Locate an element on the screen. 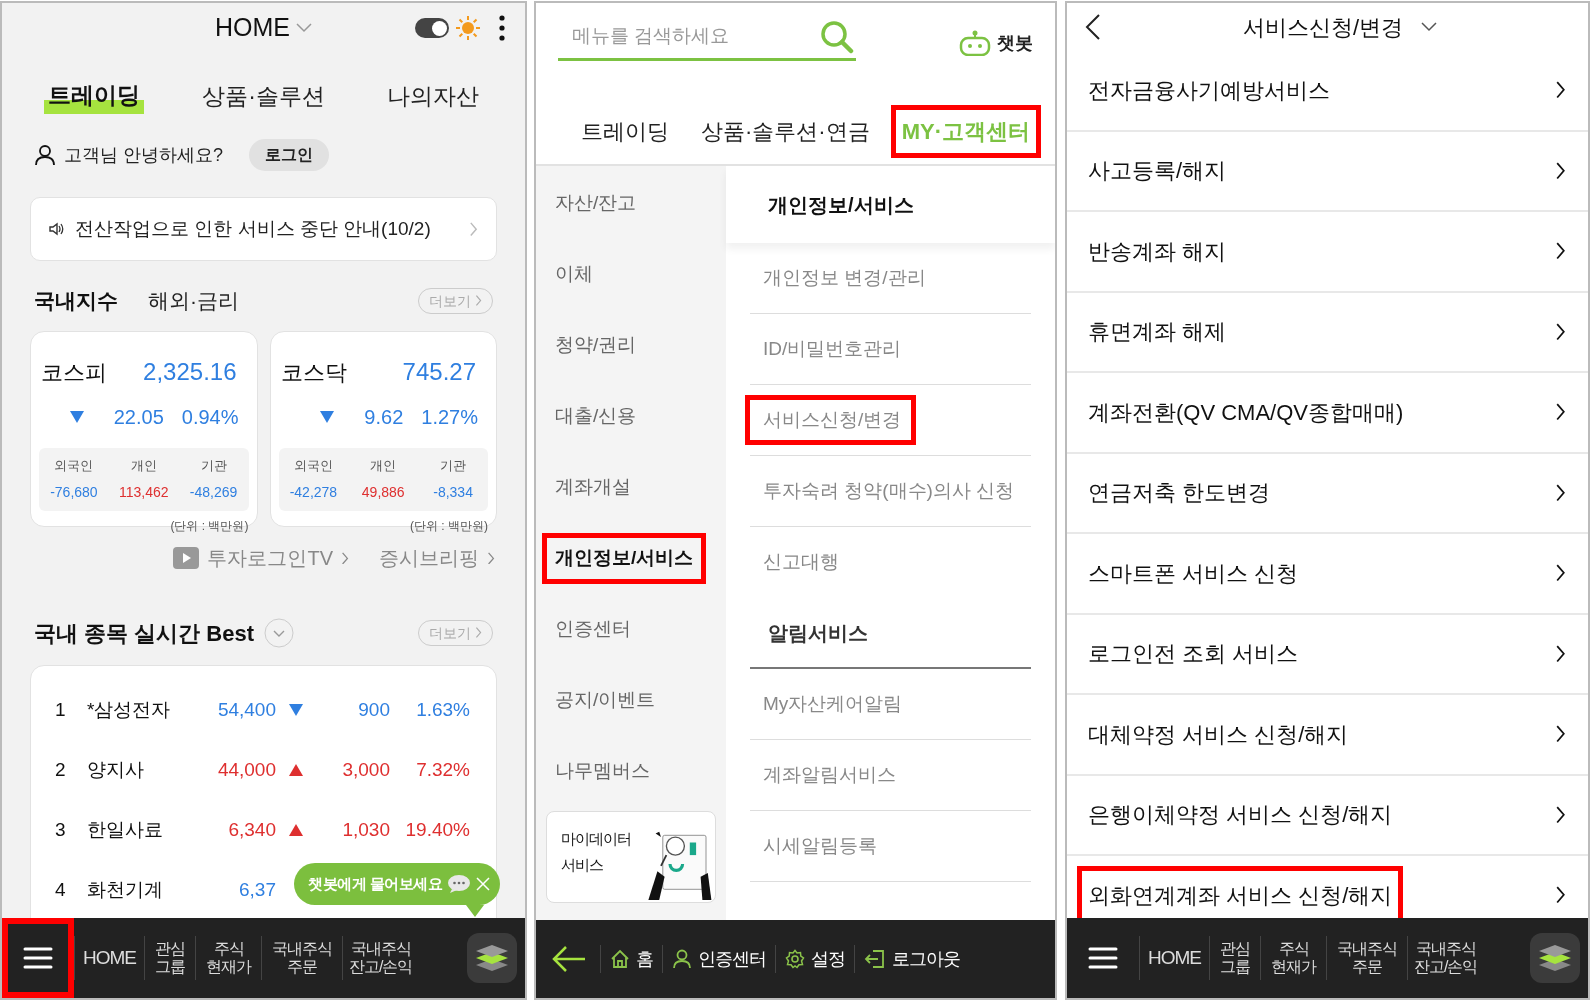 The height and width of the screenshot is (1001, 1590). investor-value: -42,278 is located at coordinates (313, 492).